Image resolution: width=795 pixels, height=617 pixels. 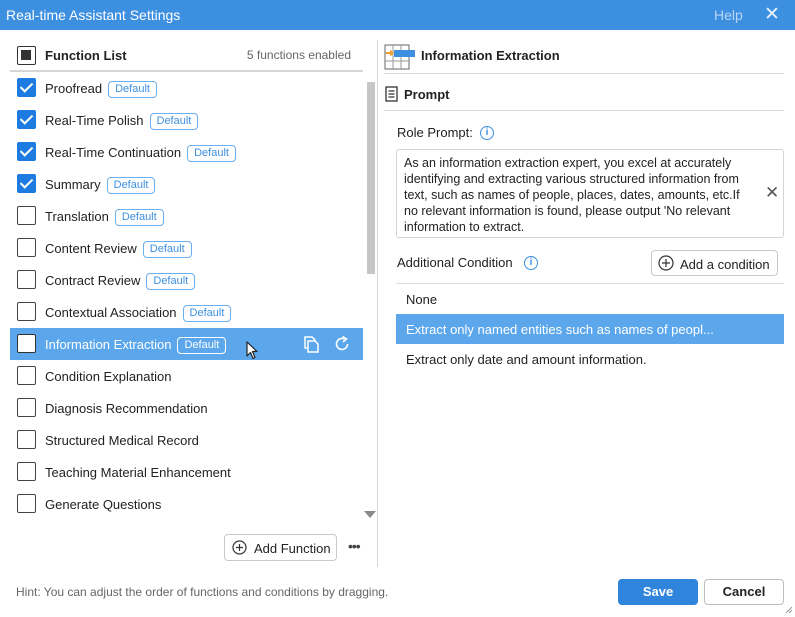 What do you see at coordinates (94, 120) in the screenshot?
I see `function-label: Real-Time Polish` at bounding box center [94, 120].